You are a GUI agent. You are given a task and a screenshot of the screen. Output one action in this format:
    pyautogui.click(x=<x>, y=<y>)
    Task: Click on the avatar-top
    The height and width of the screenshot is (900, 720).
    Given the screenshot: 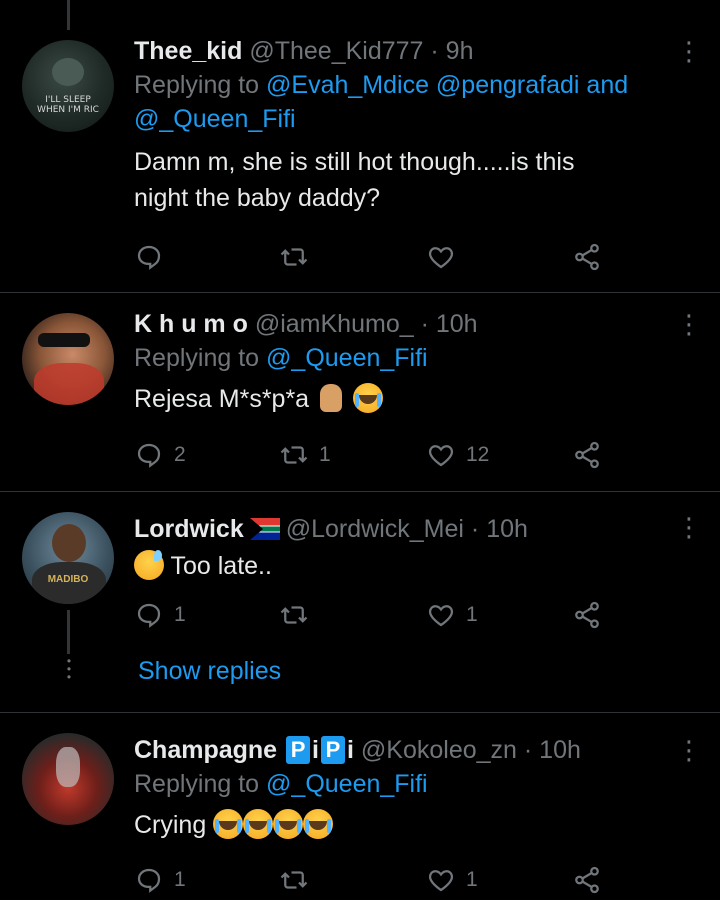 What is the action you would take?
    pyautogui.click(x=69, y=384)
    